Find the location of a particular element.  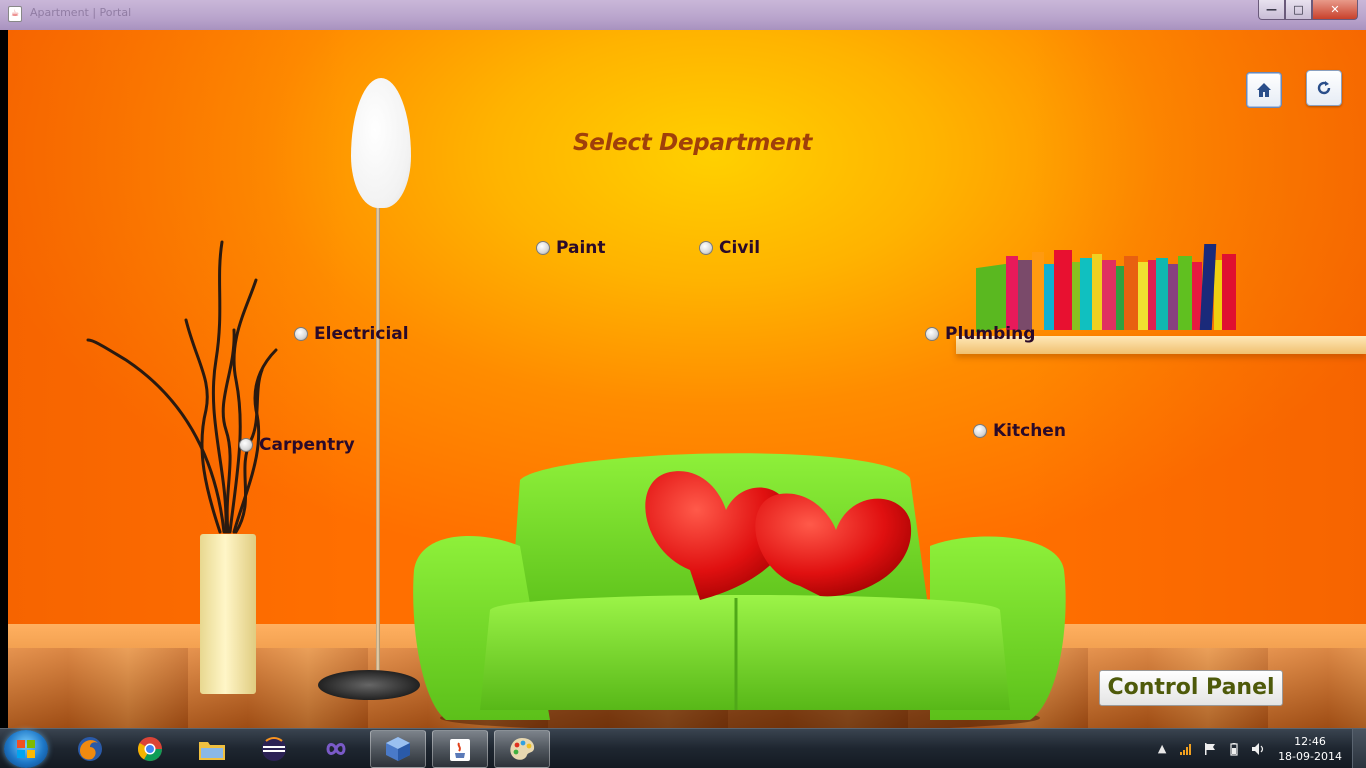

home-button is located at coordinates (1264, 90).